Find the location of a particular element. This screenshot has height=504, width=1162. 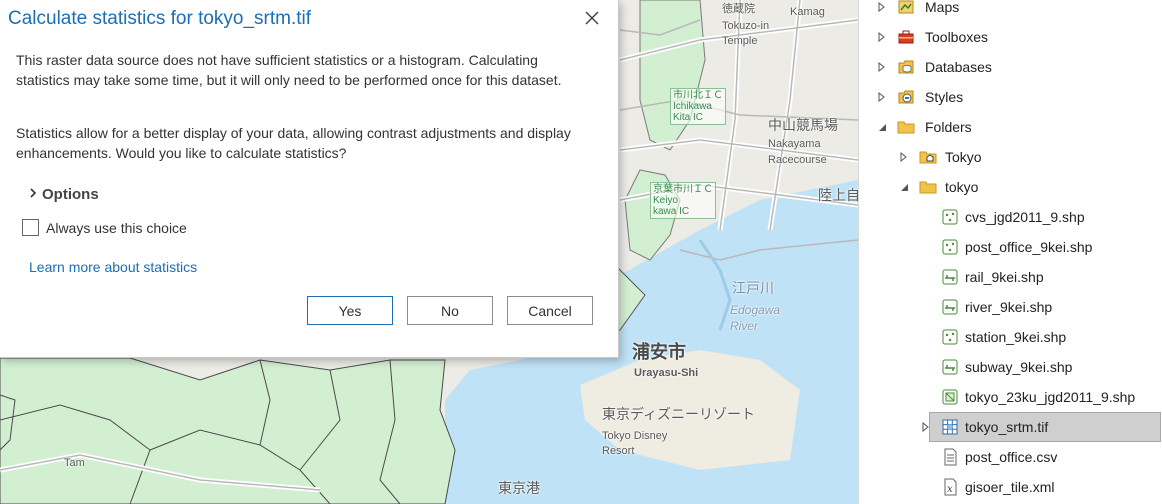

map-label-tokyo-port: 東京港 is located at coordinates (519, 488).